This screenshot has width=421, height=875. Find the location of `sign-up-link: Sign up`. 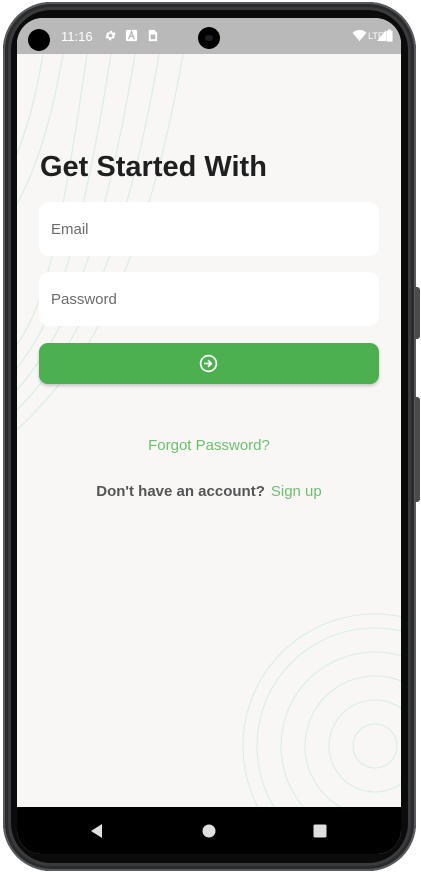

sign-up-link: Sign up is located at coordinates (296, 491).